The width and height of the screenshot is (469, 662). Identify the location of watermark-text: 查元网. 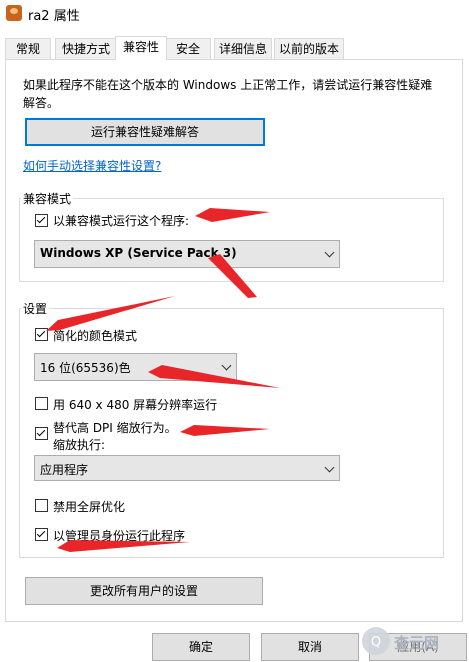
(417, 643).